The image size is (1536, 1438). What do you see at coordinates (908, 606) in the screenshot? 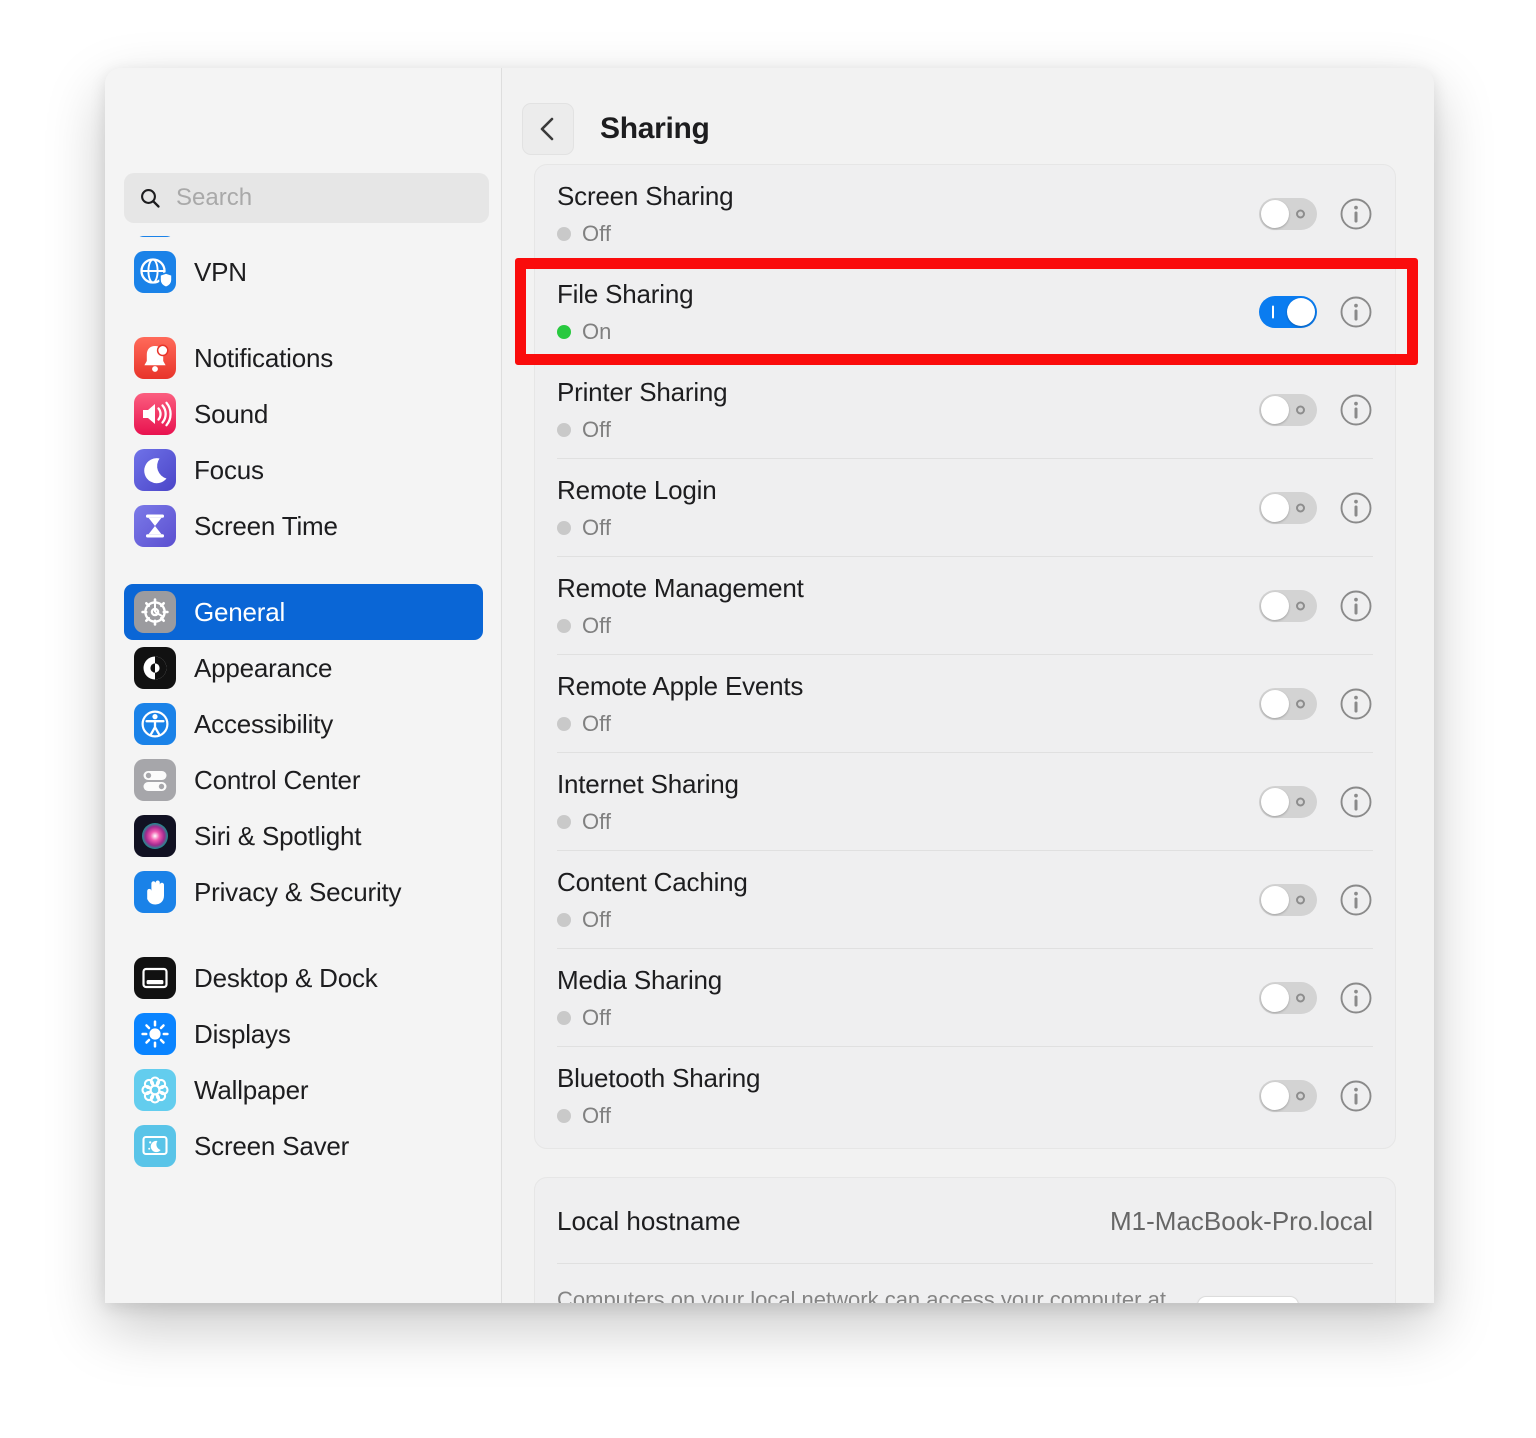
I see `service-texts: Remote Management Off` at bounding box center [908, 606].